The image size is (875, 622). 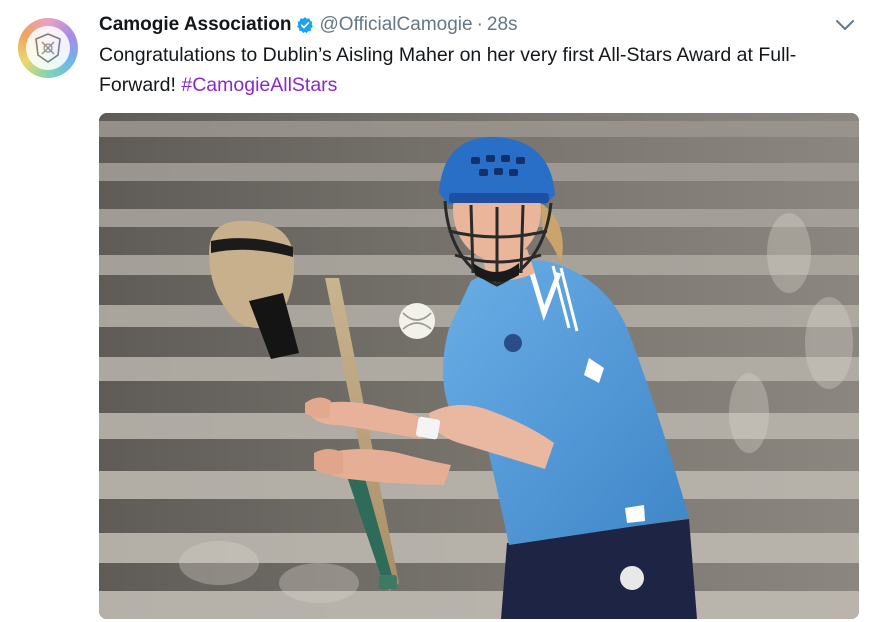 I want to click on verified-badge-icon, so click(x=305, y=25).